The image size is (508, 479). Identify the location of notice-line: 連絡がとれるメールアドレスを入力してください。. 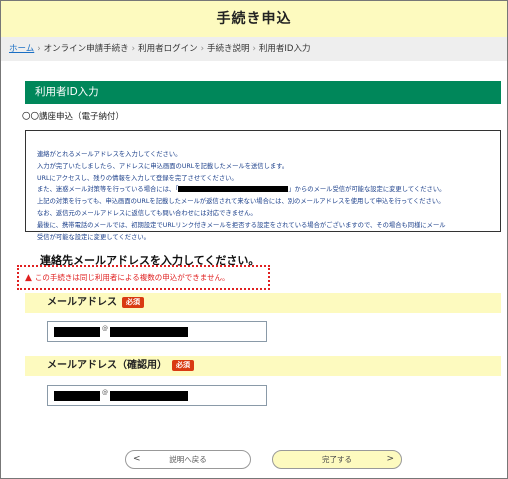
(109, 154).